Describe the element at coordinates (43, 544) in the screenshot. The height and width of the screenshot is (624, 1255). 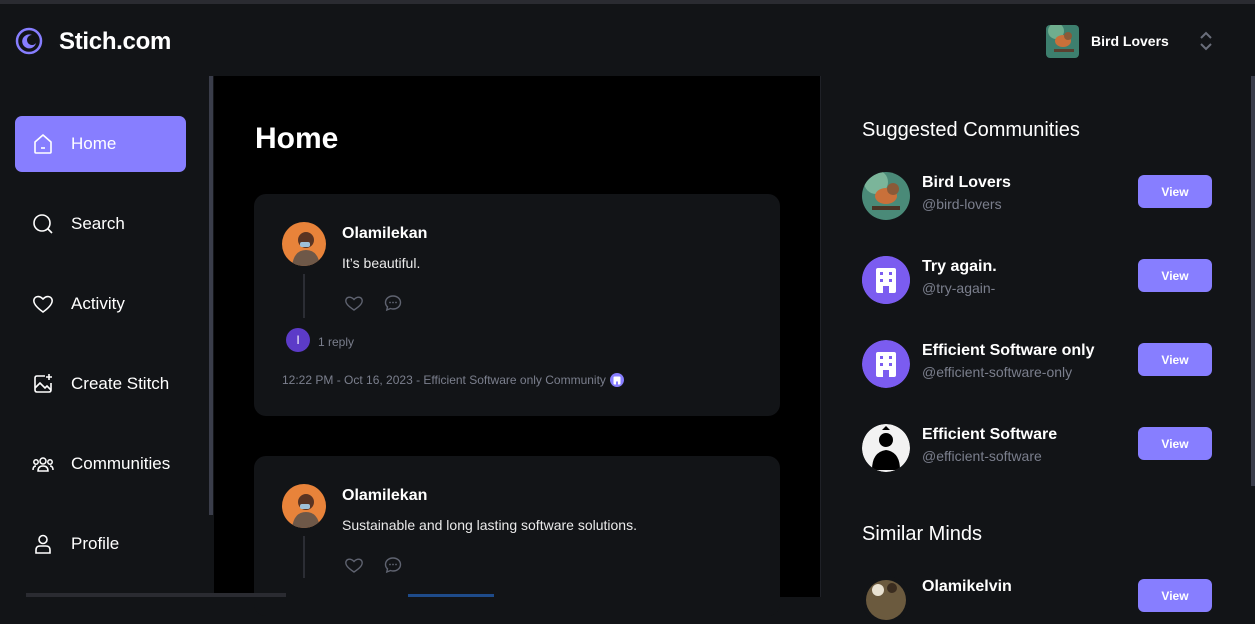
I see `user-icon` at that location.